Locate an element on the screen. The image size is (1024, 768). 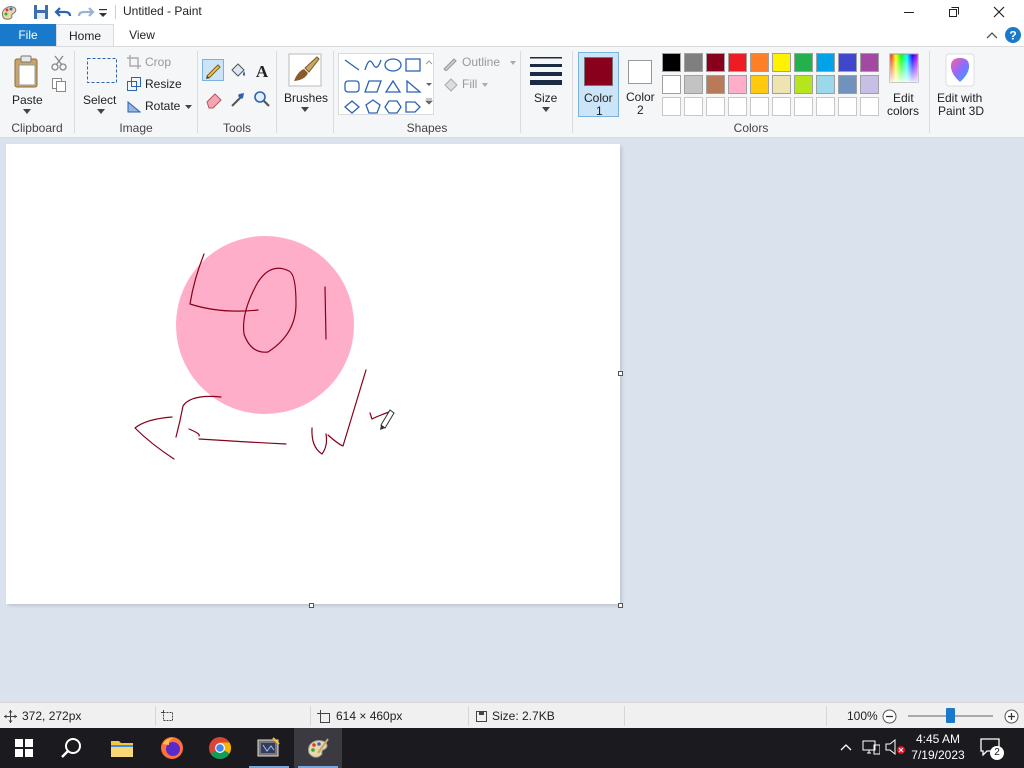
eraser-icon is located at coordinates (214, 99).